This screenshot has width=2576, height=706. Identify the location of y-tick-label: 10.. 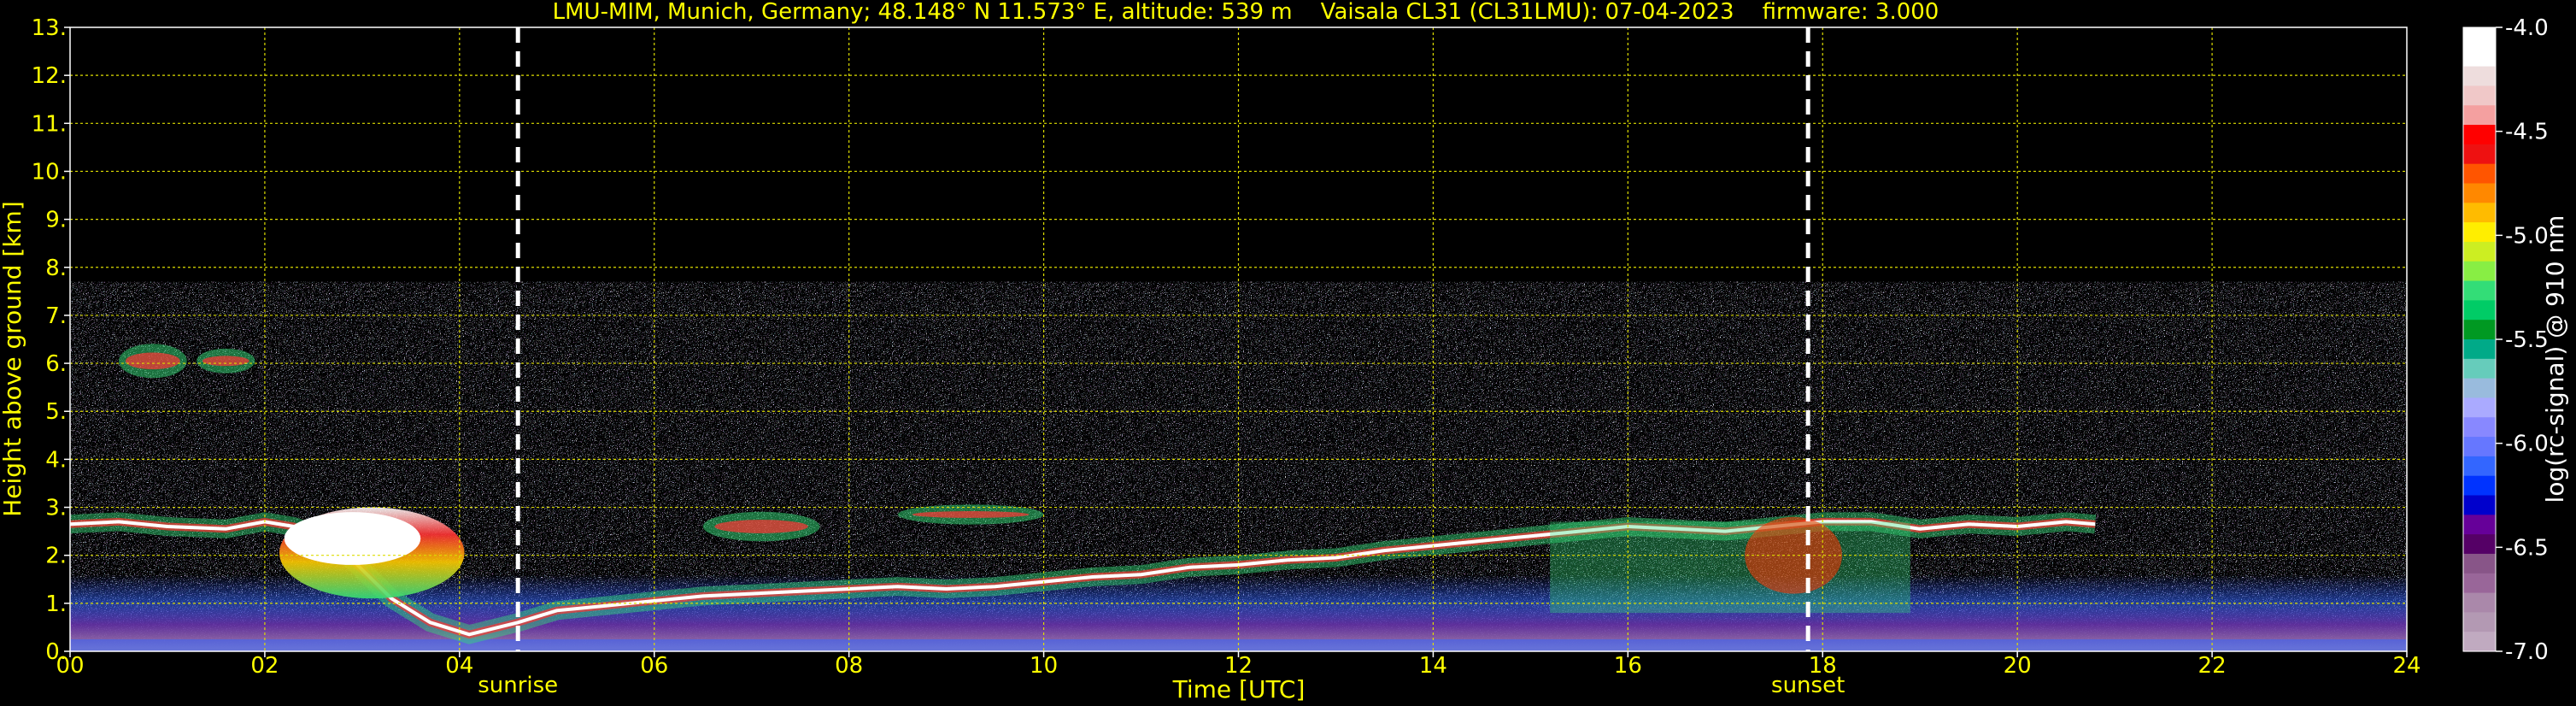
(49, 172).